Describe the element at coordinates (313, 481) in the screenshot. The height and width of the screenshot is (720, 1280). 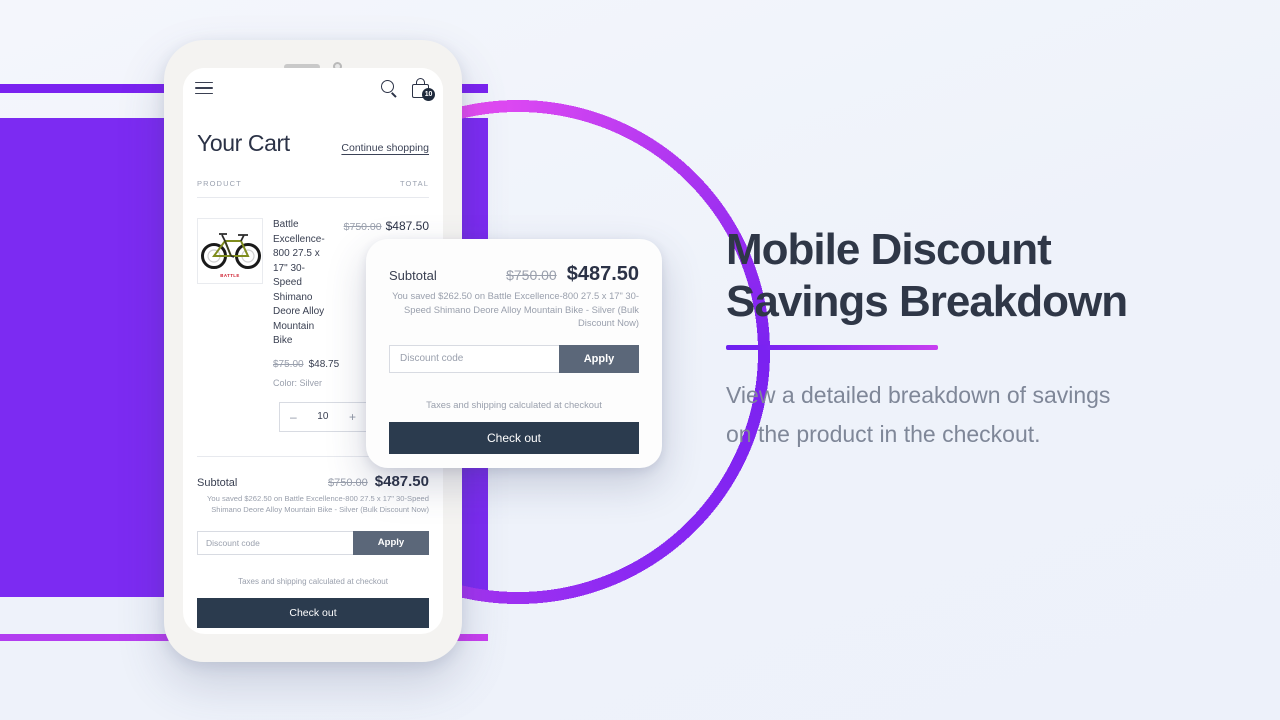
I see `subtotal-row: Subtotal $750.00 $487.50` at that location.